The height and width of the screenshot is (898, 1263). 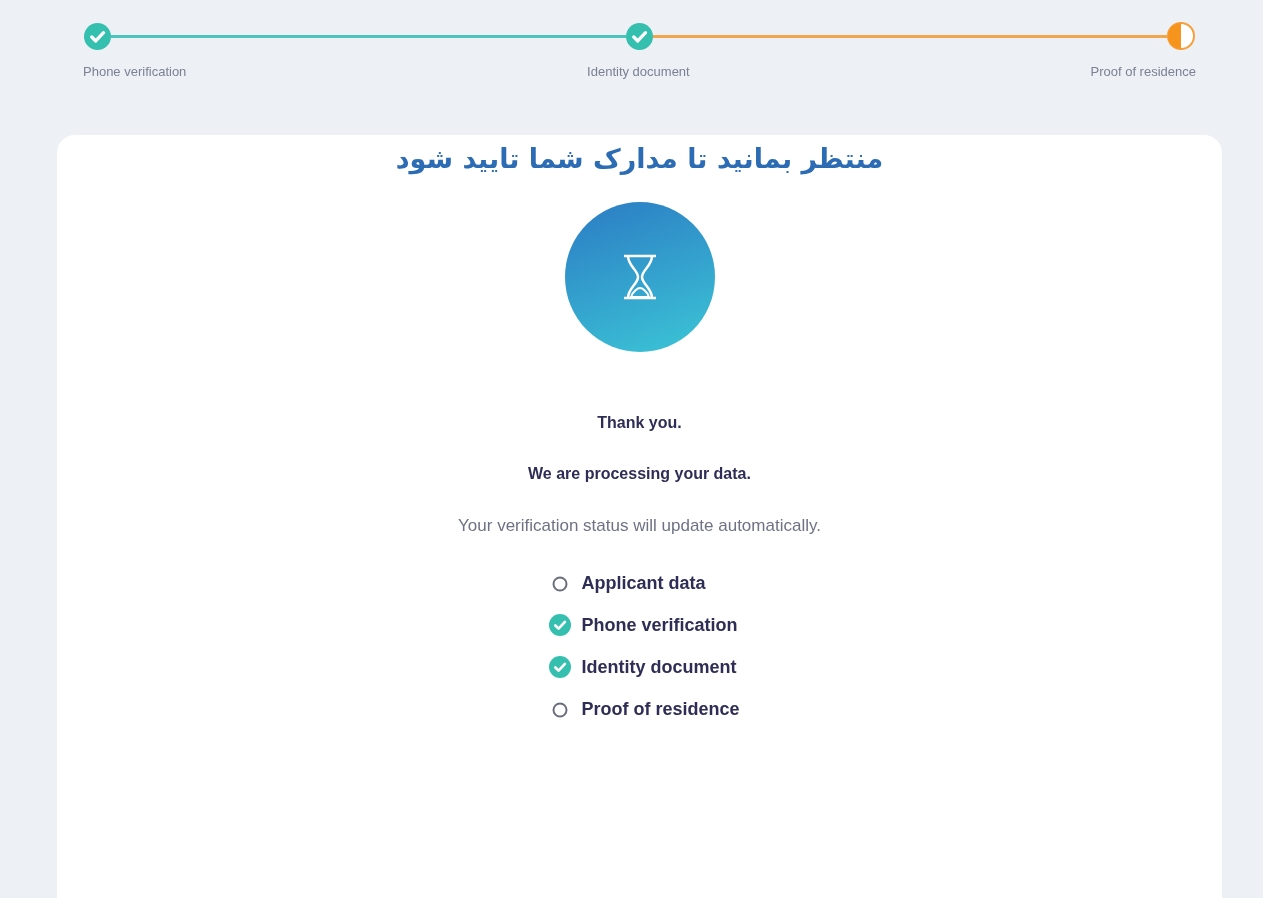 What do you see at coordinates (639, 474) in the screenshot?
I see `processing-text: We are processing your data.` at bounding box center [639, 474].